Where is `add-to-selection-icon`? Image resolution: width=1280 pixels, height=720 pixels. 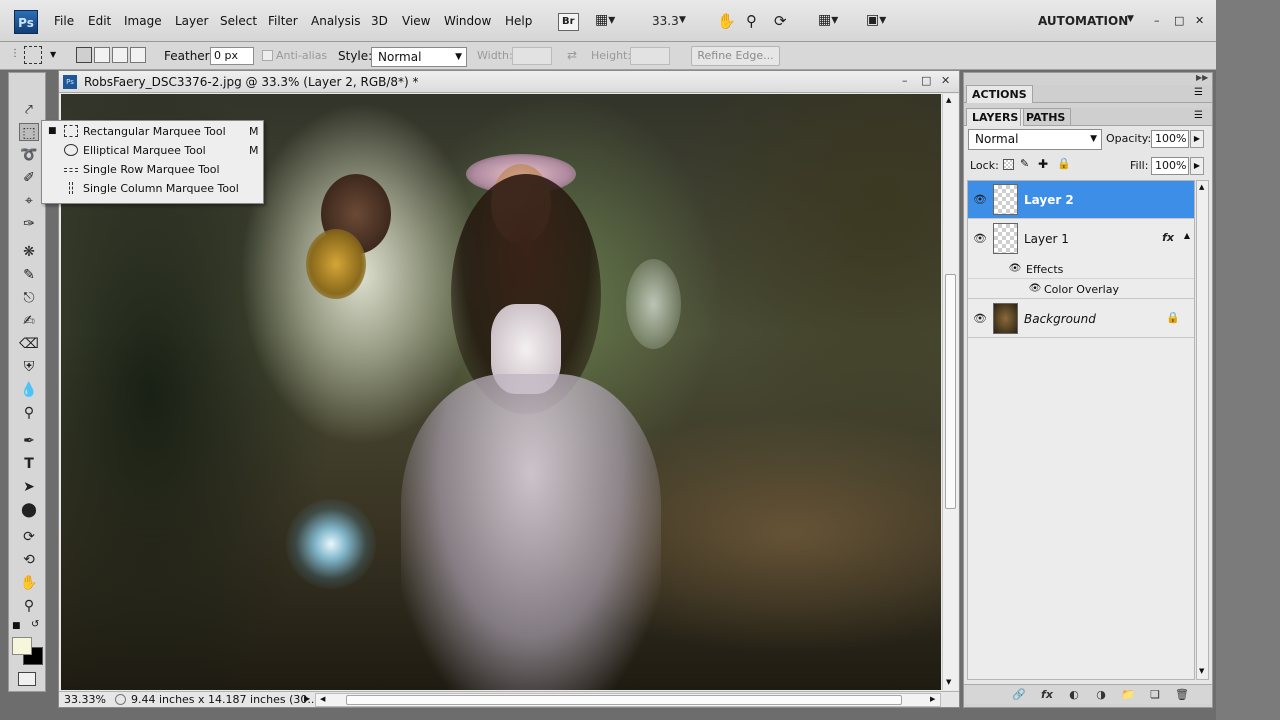
add-to-selection-icon is located at coordinates (102, 55).